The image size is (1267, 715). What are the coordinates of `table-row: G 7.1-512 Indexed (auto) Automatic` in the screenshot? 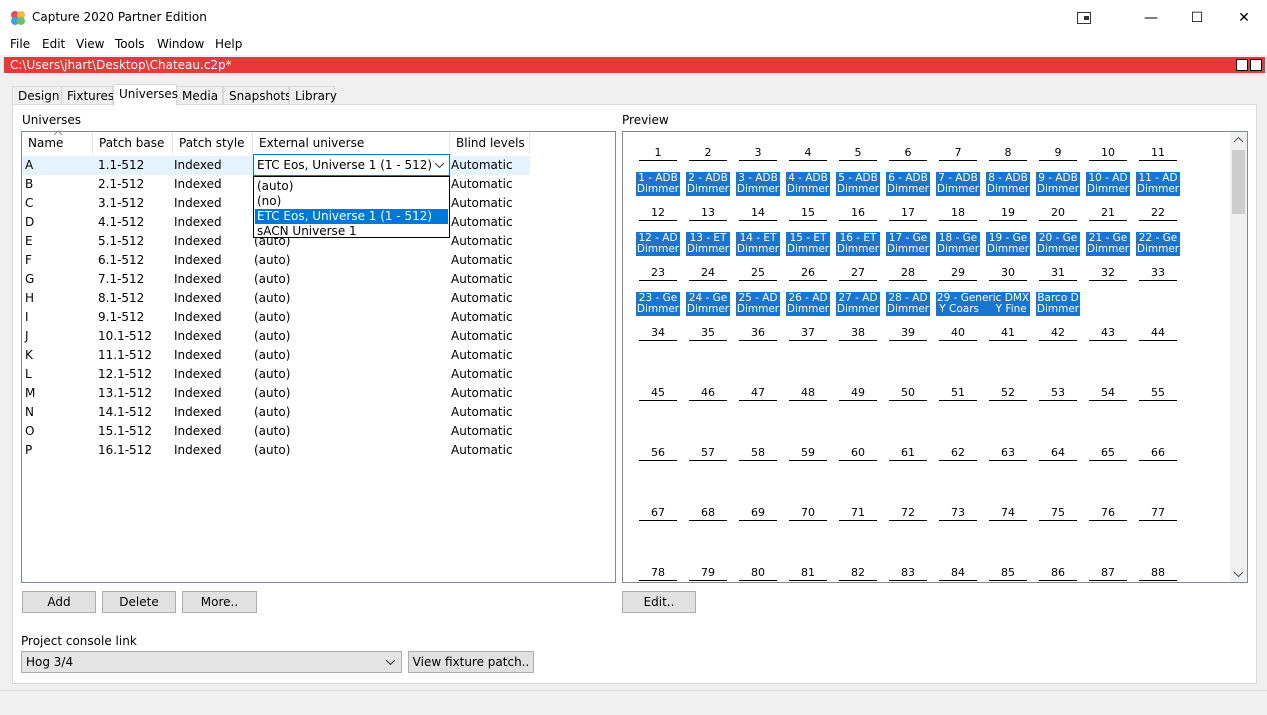 It's located at (276, 279).